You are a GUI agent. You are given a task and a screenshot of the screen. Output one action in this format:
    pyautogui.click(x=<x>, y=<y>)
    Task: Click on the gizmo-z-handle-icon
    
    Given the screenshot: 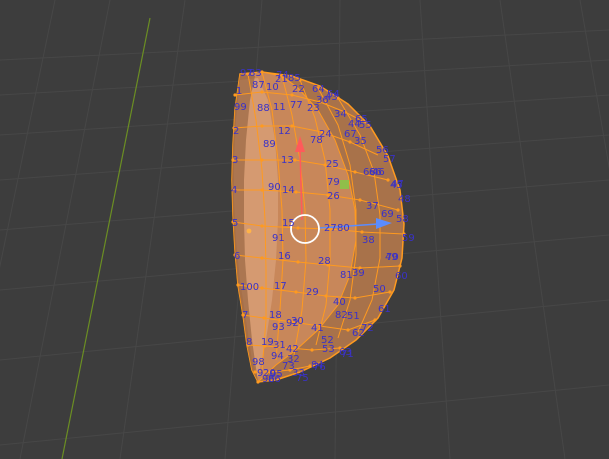 What is the action you would take?
    pyautogui.click(x=344, y=184)
    